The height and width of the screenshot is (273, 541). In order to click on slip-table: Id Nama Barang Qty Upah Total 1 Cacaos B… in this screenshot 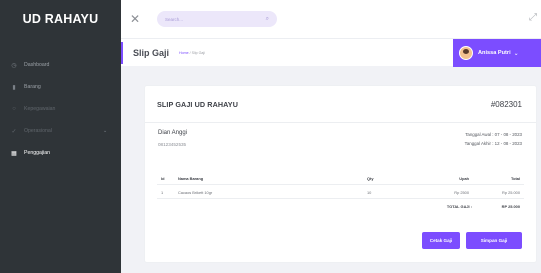, I will do `click(340, 192)`.